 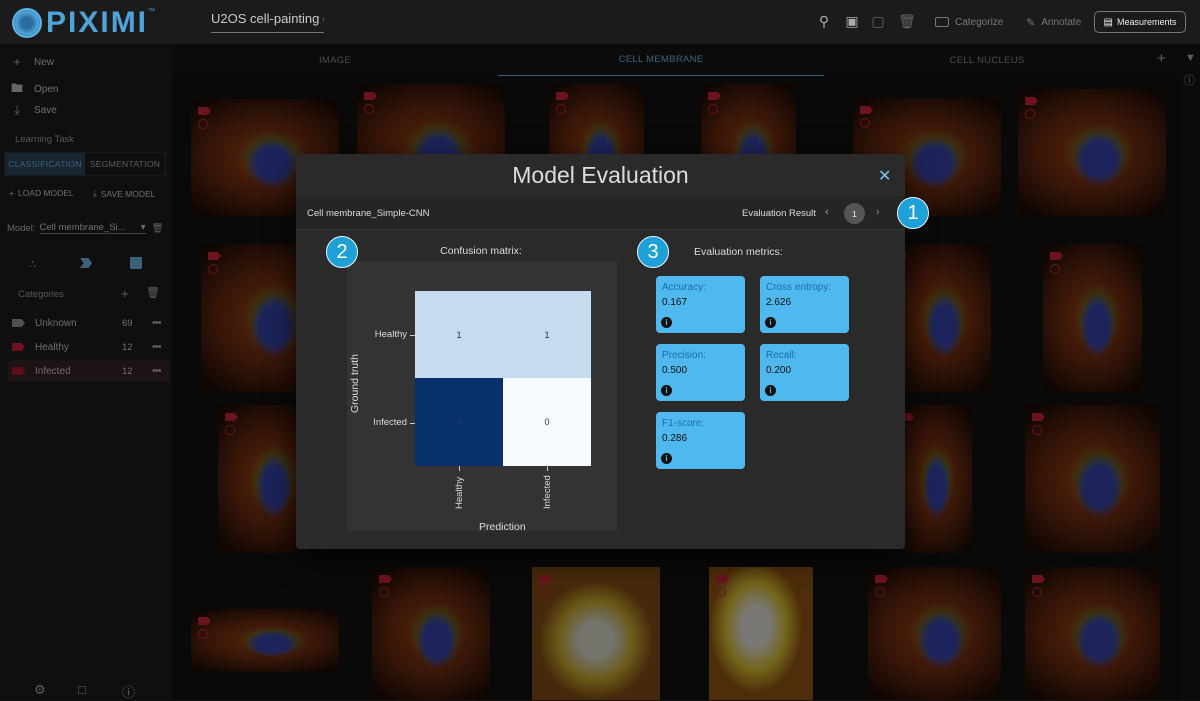 I want to click on metric-card-f1-score: F1-score: 0.286 i, so click(x=700, y=440).